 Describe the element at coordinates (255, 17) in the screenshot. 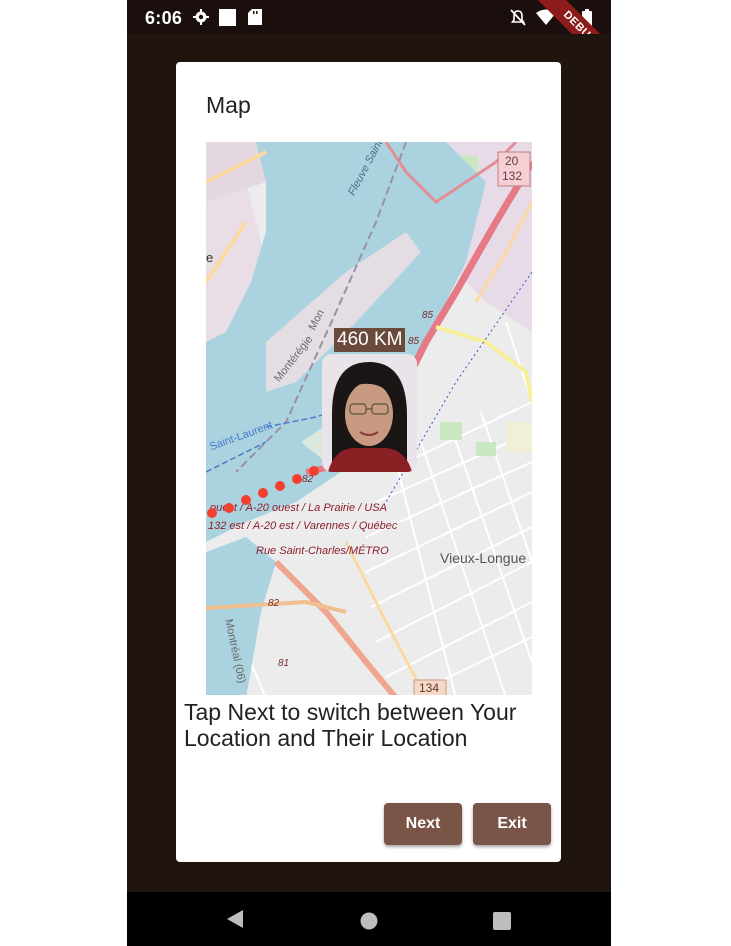

I see `sd-card-icon` at that location.